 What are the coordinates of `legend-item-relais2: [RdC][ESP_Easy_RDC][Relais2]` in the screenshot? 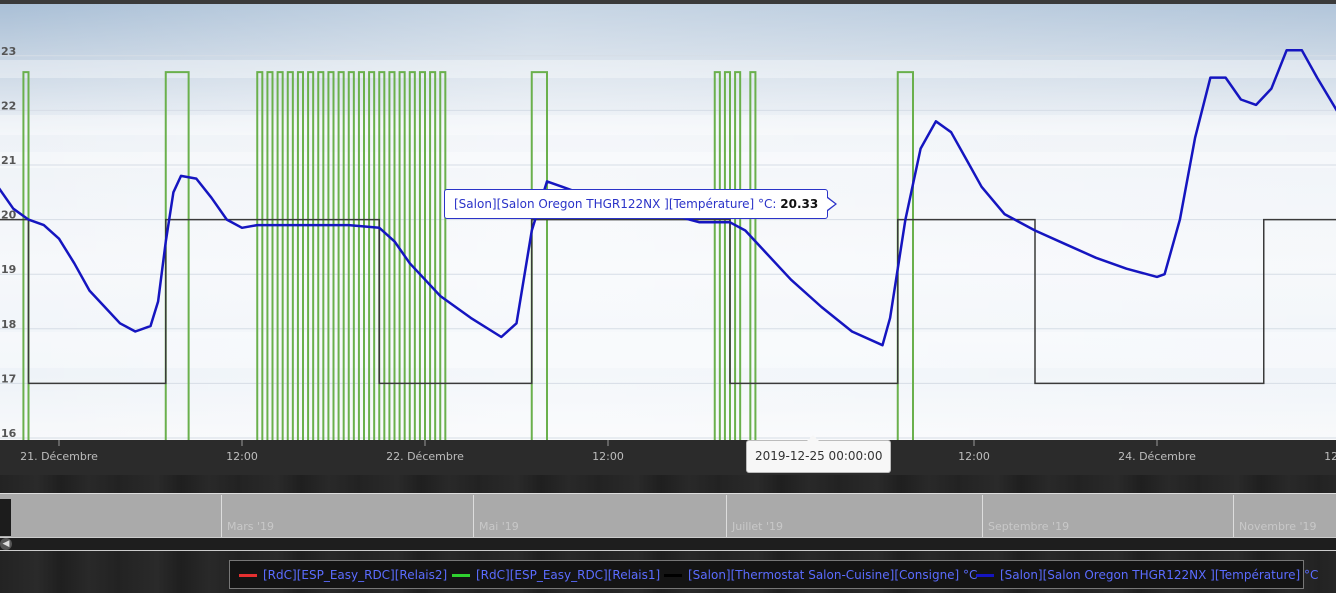 It's located at (343, 575).